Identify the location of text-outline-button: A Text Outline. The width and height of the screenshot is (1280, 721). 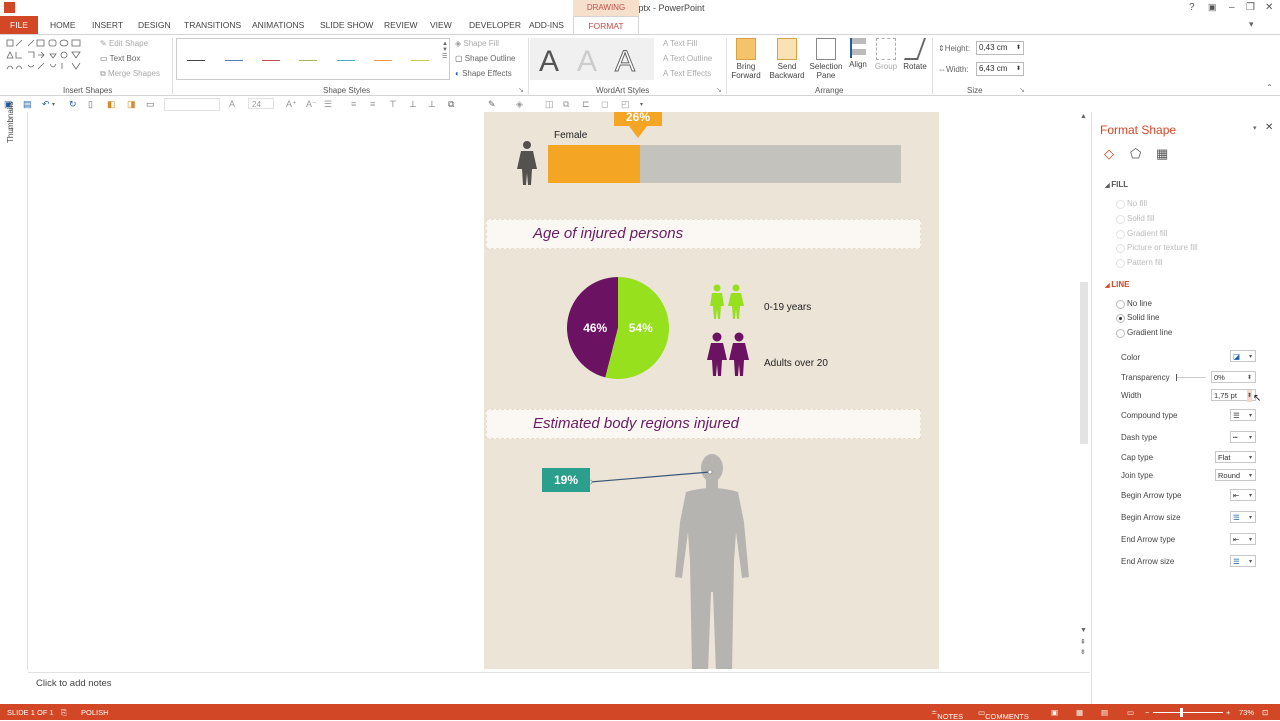
(687, 58).